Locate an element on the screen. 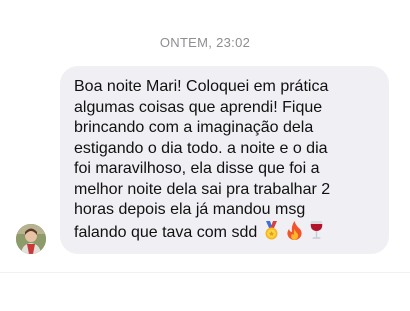 Image resolution: width=410 pixels, height=311 pixels. fire-icon is located at coordinates (294, 230).